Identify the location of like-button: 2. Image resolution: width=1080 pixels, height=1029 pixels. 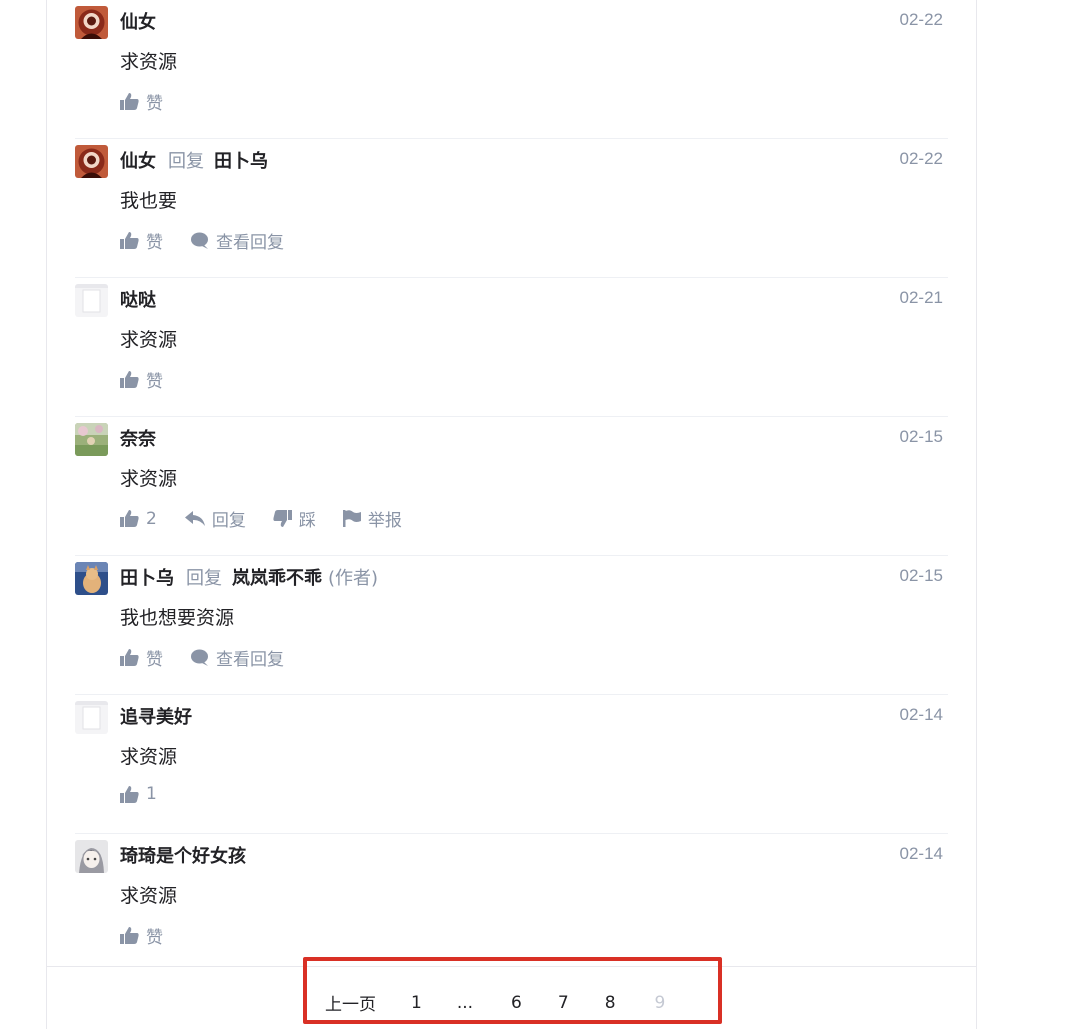
(138, 519).